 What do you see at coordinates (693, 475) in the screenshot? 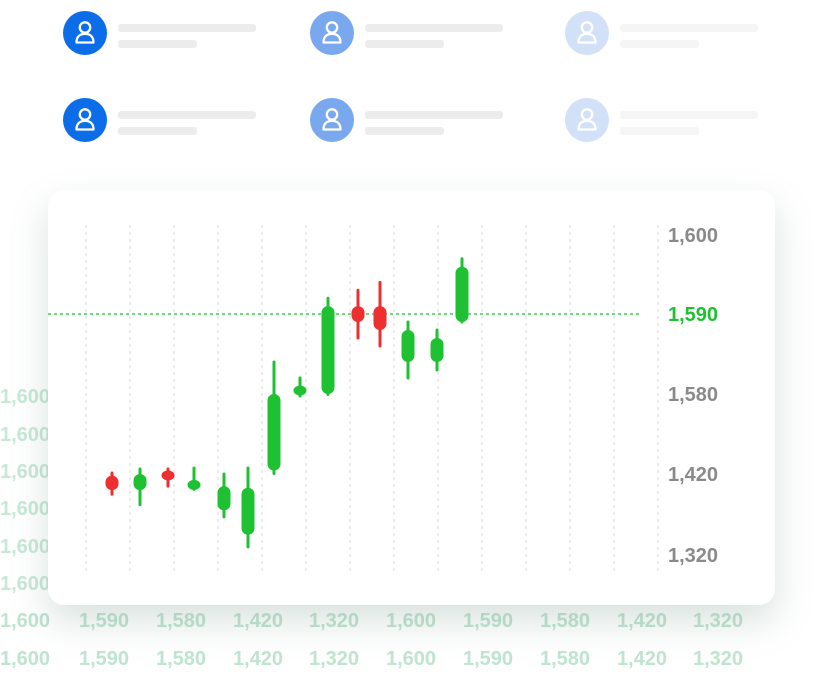
I see `y-tick-label: 1,420` at bounding box center [693, 475].